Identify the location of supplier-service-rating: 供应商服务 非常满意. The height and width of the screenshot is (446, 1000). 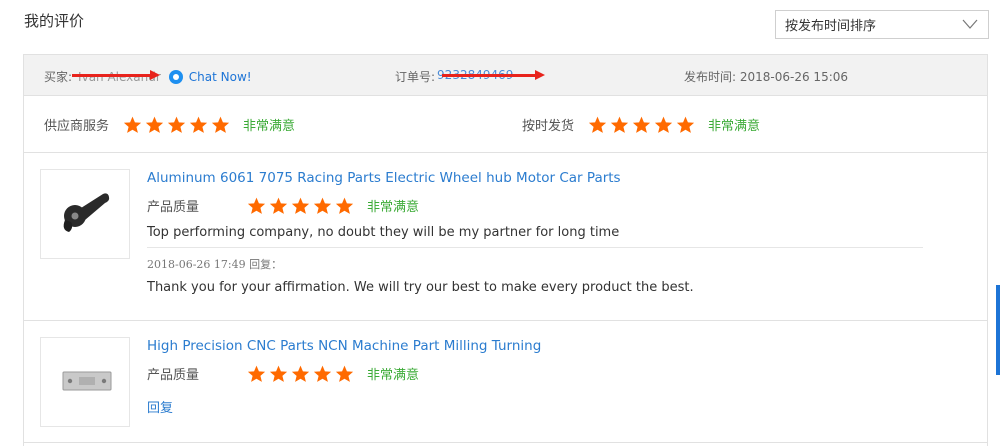
(169, 124).